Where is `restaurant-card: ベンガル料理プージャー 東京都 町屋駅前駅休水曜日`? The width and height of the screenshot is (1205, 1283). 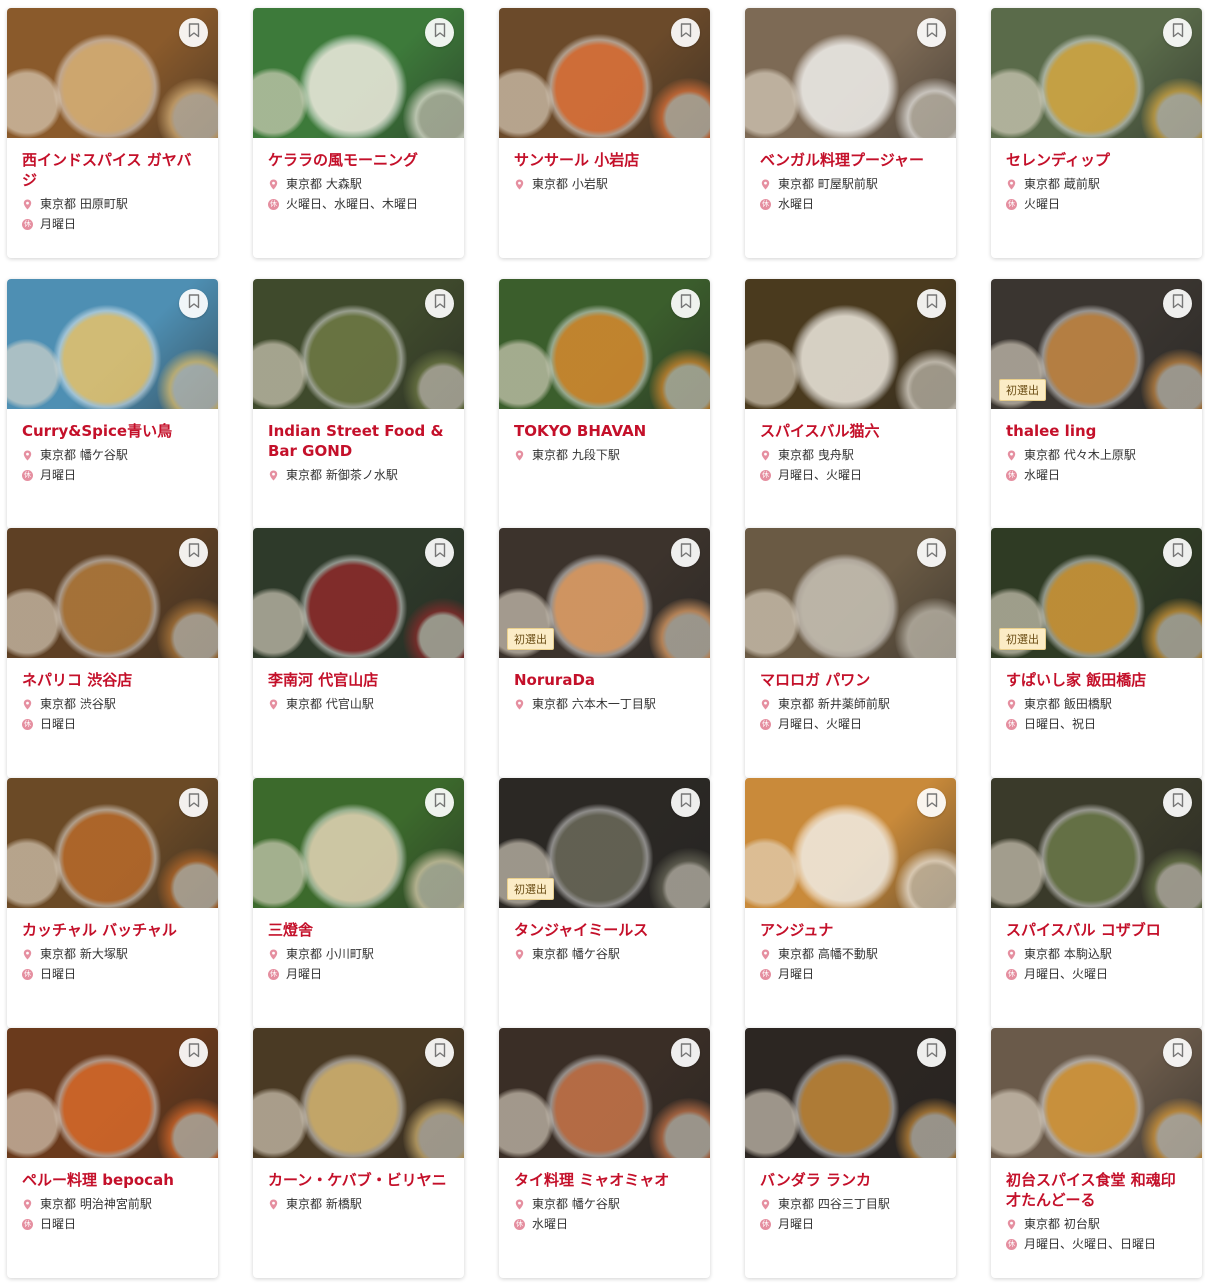 restaurant-card: ベンガル料理プージャー 東京都 町屋駅前駅休水曜日 is located at coordinates (850, 133).